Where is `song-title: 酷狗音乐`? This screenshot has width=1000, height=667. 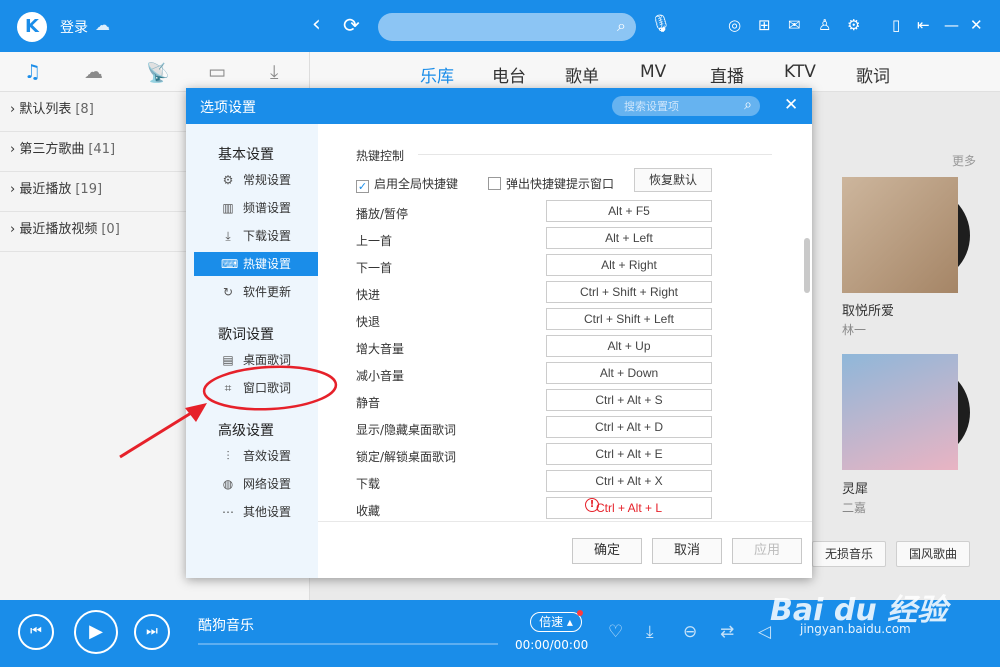 song-title: 酷狗音乐 is located at coordinates (226, 626).